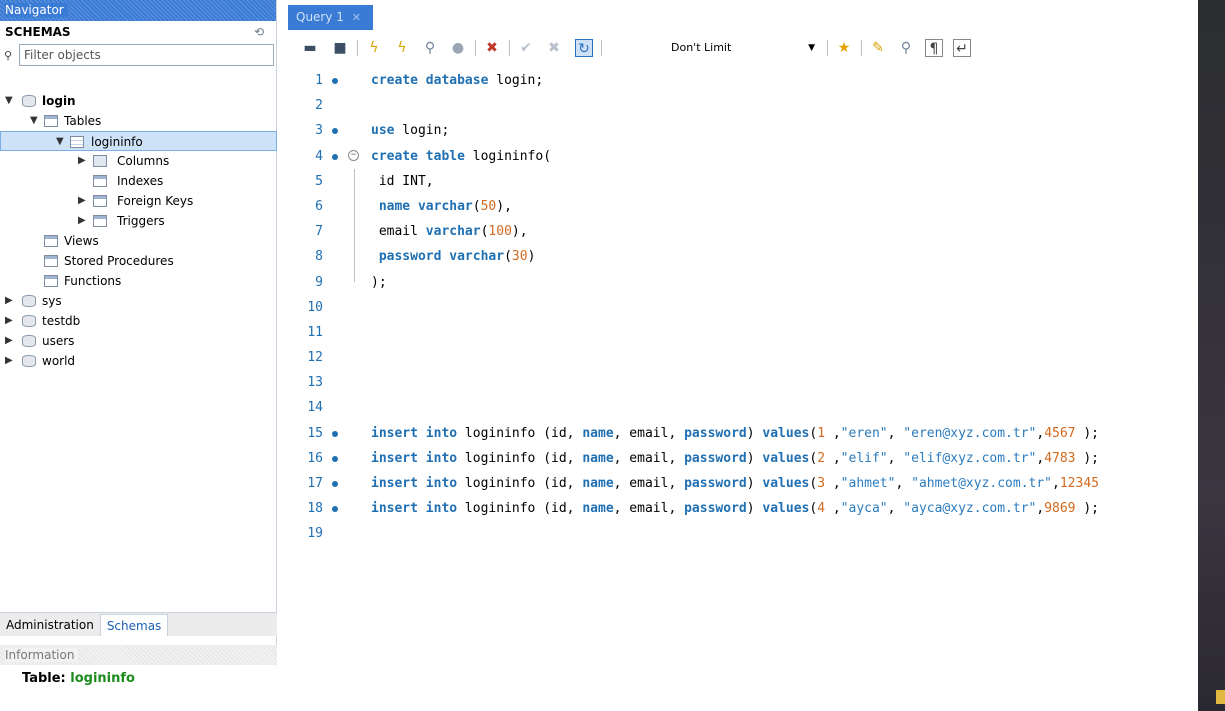  I want to click on code-line: 14, so click(741, 407).